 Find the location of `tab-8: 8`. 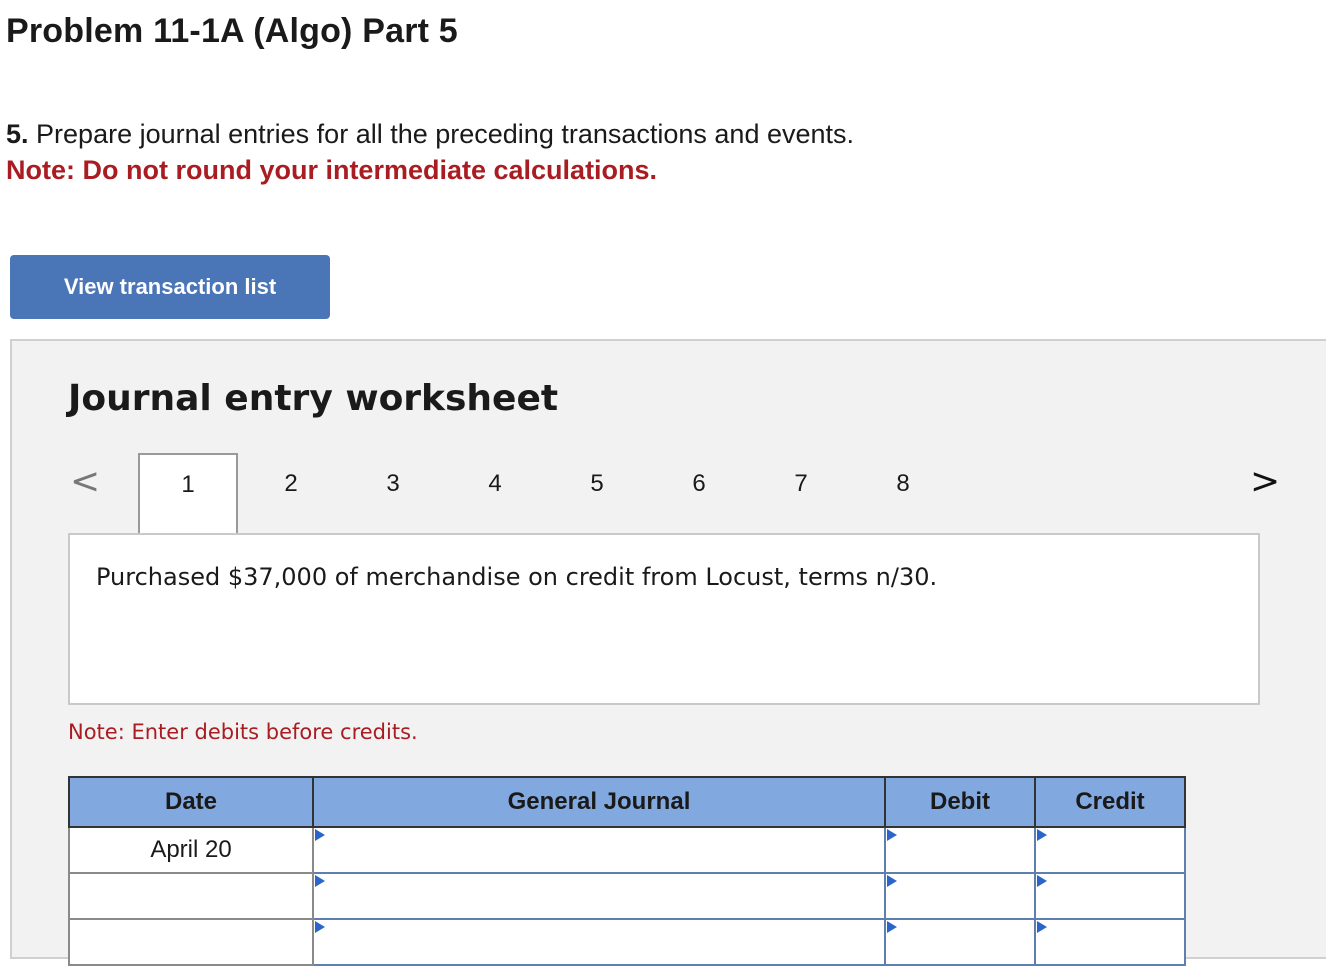

tab-8: 8 is located at coordinates (903, 484).